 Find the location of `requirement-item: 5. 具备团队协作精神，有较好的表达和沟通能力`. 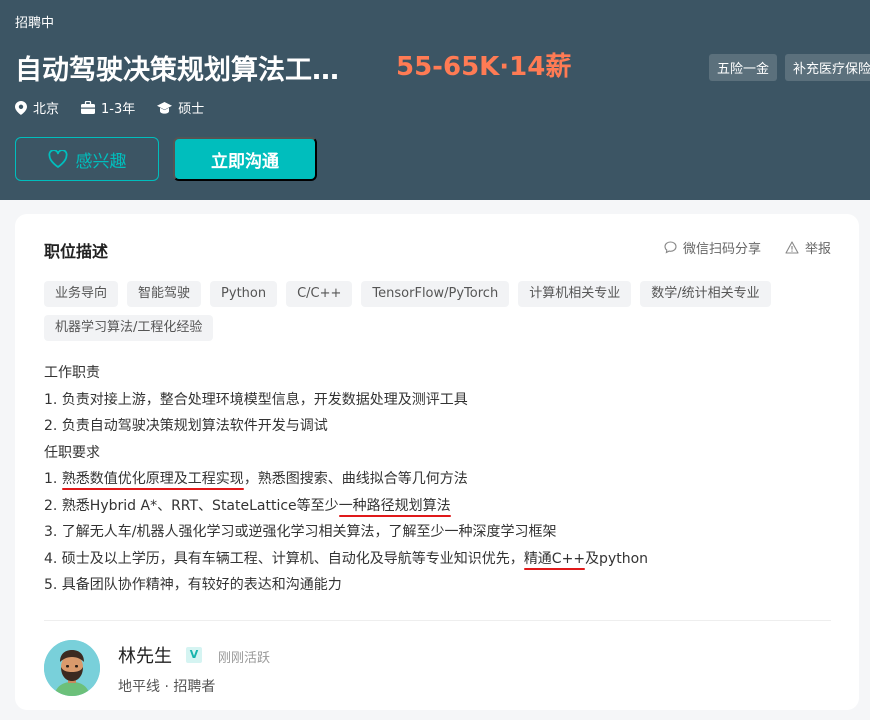

requirement-item: 5. 具备团队协作精神，有较好的表达和沟通能力 is located at coordinates (193, 585).